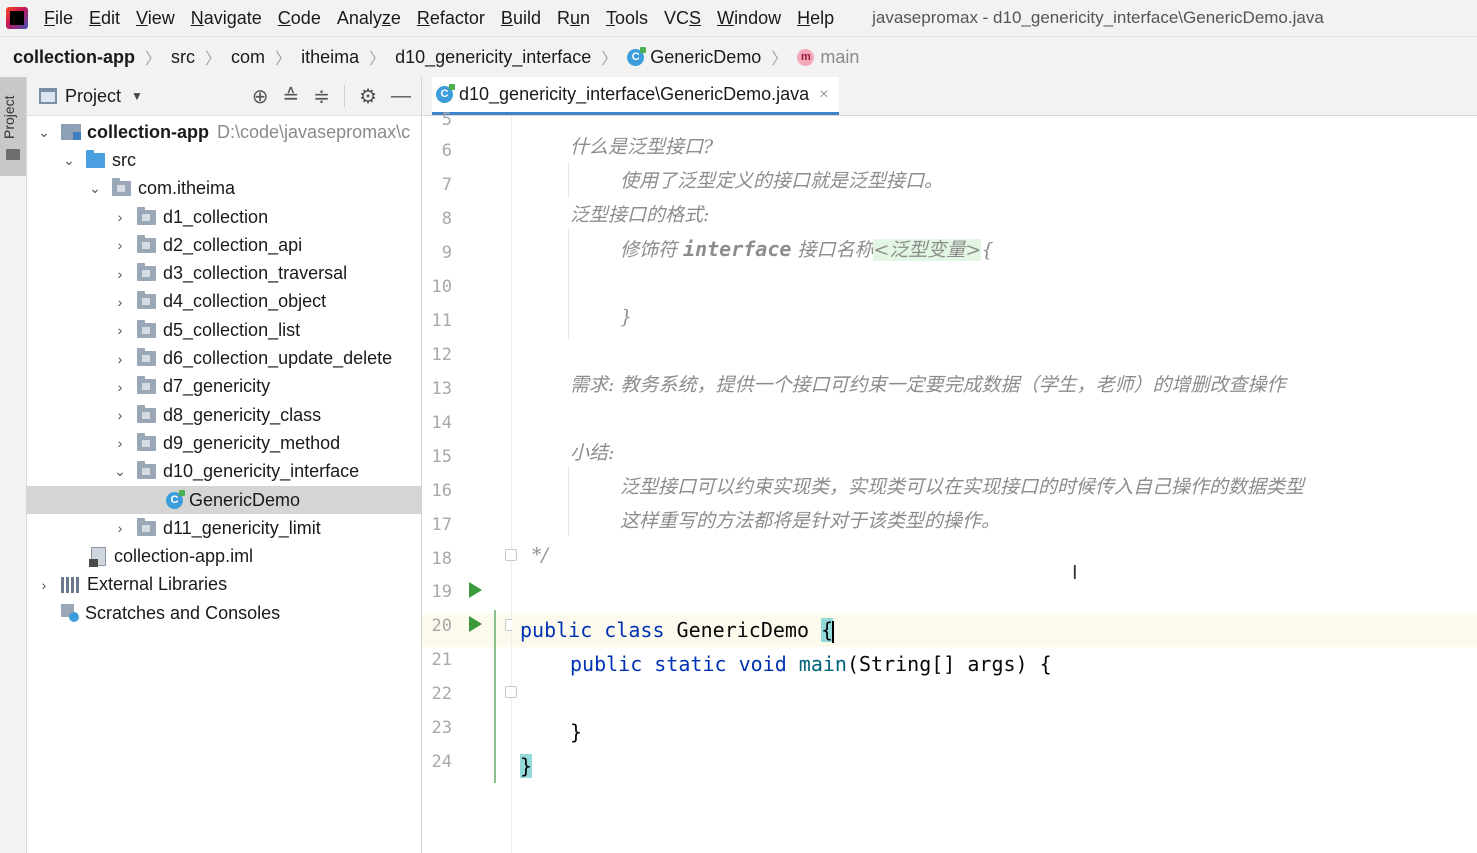 The height and width of the screenshot is (853, 1477). Describe the element at coordinates (682, 18) in the screenshot. I see `menu-vcs: VCS` at that location.